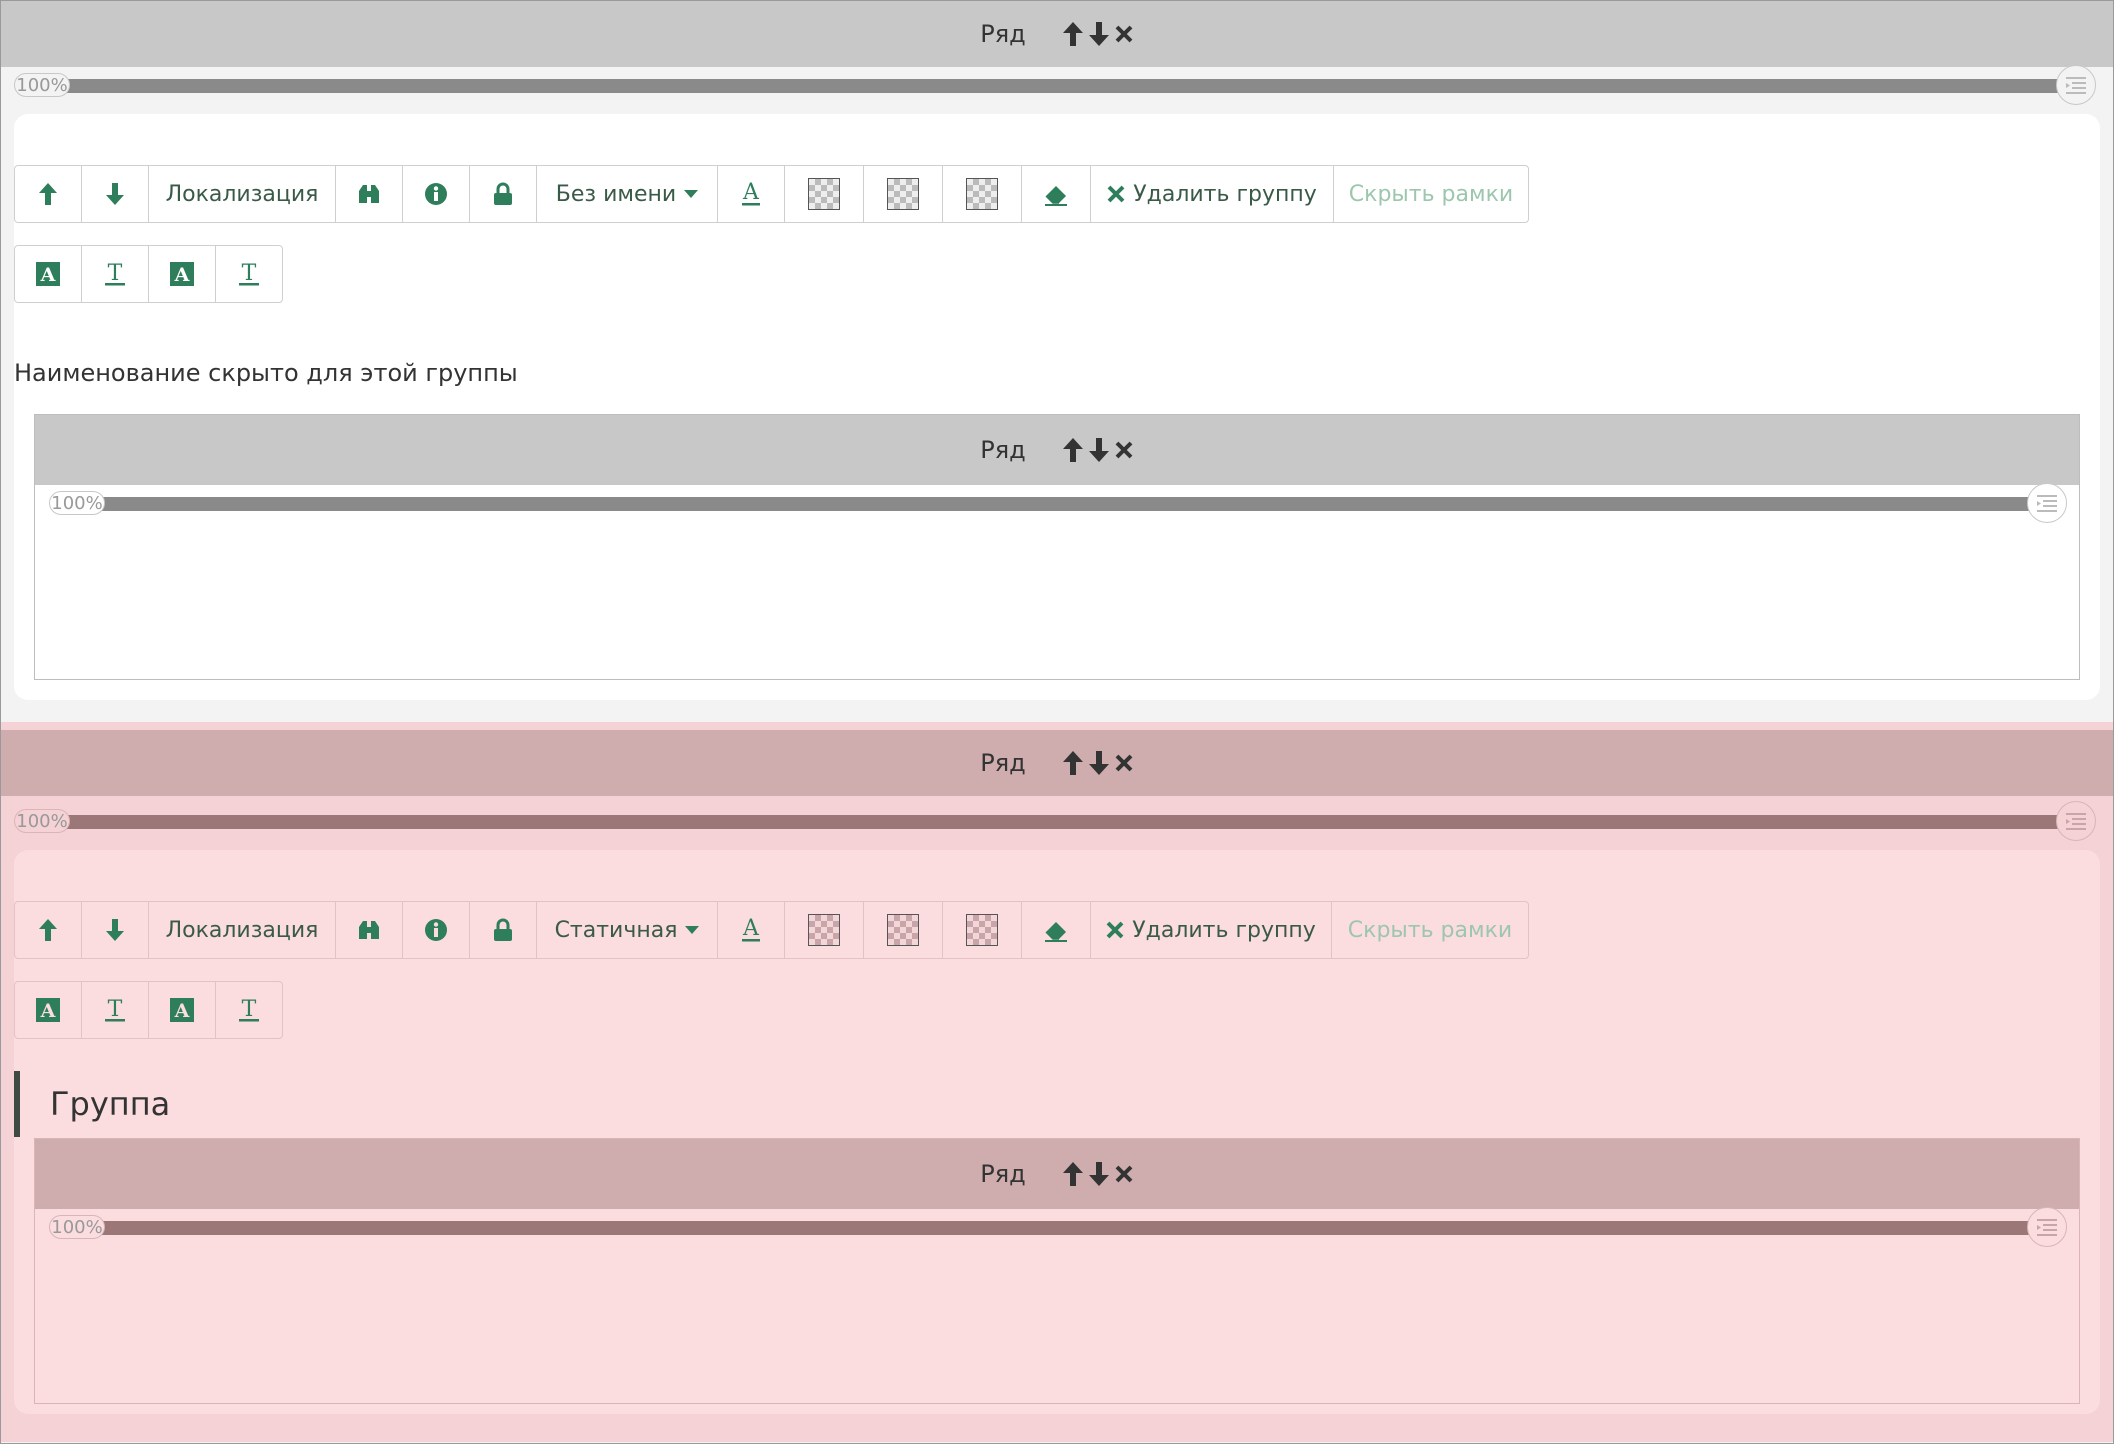  What do you see at coordinates (92, 1104) in the screenshot?
I see `group-title: Группа` at bounding box center [92, 1104].